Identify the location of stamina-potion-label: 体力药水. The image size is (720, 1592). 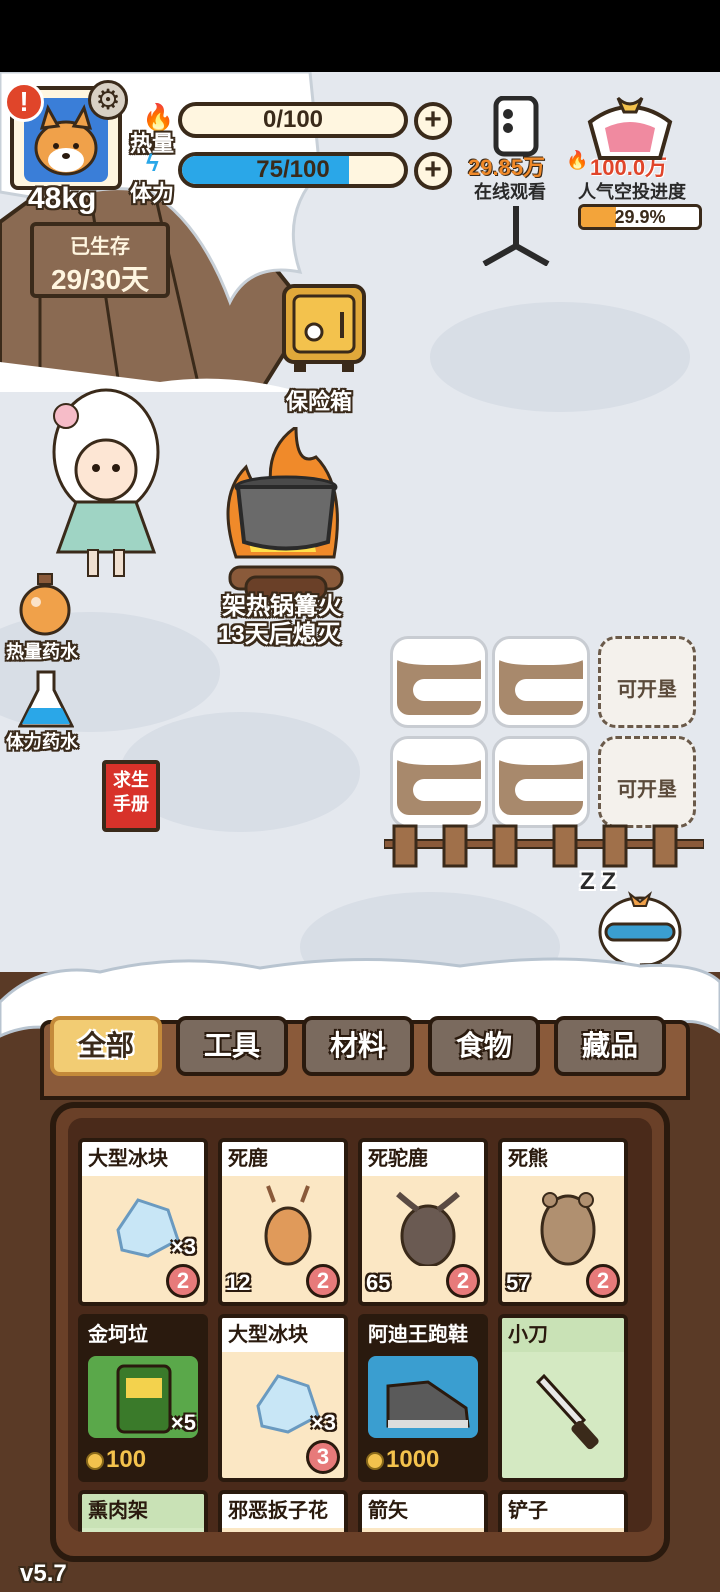
(42, 742).